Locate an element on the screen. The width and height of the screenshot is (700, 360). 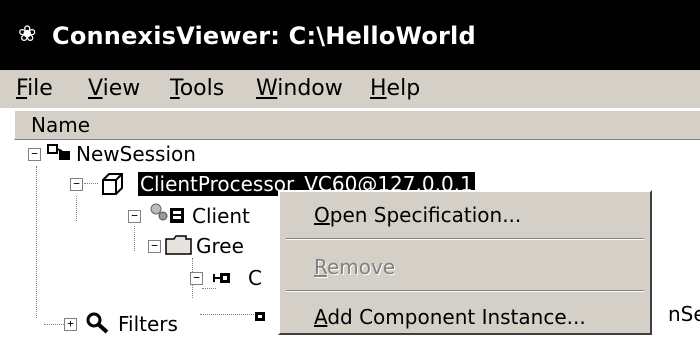
menu-file-label: ile is located at coordinates (40, 88).